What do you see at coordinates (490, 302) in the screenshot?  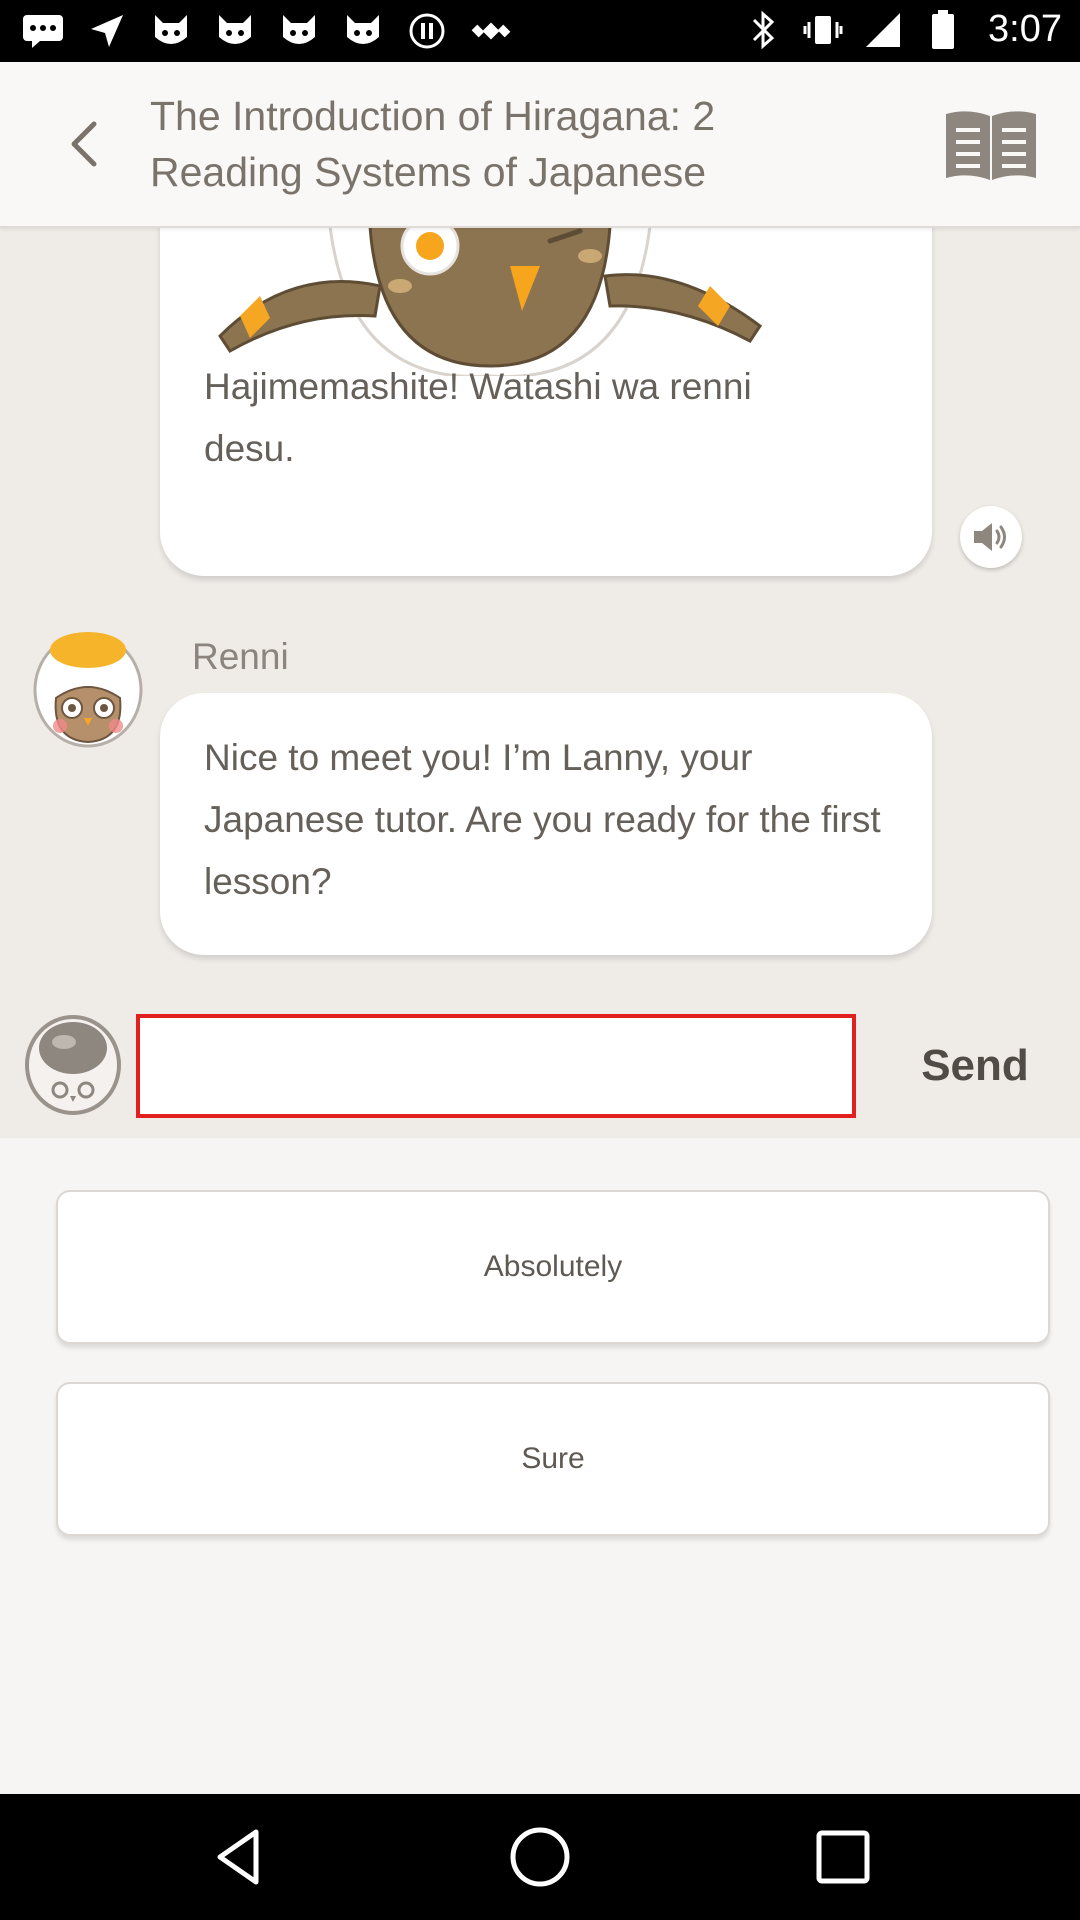 I see `owl-illustration` at bounding box center [490, 302].